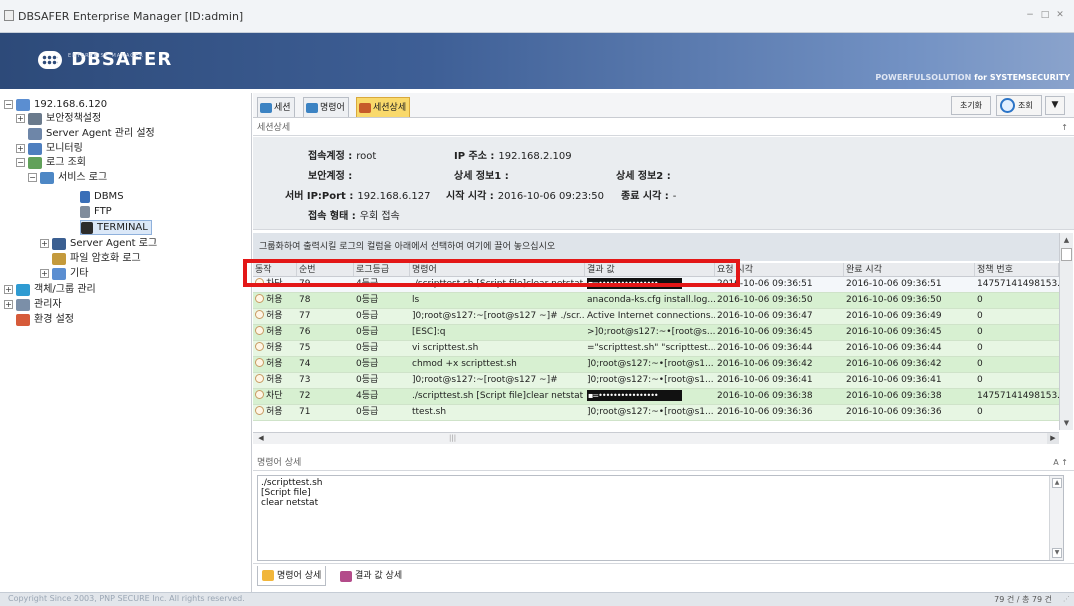 This screenshot has width=1074, height=606. I want to click on scroll-left-icon: ◀, so click(261, 438).